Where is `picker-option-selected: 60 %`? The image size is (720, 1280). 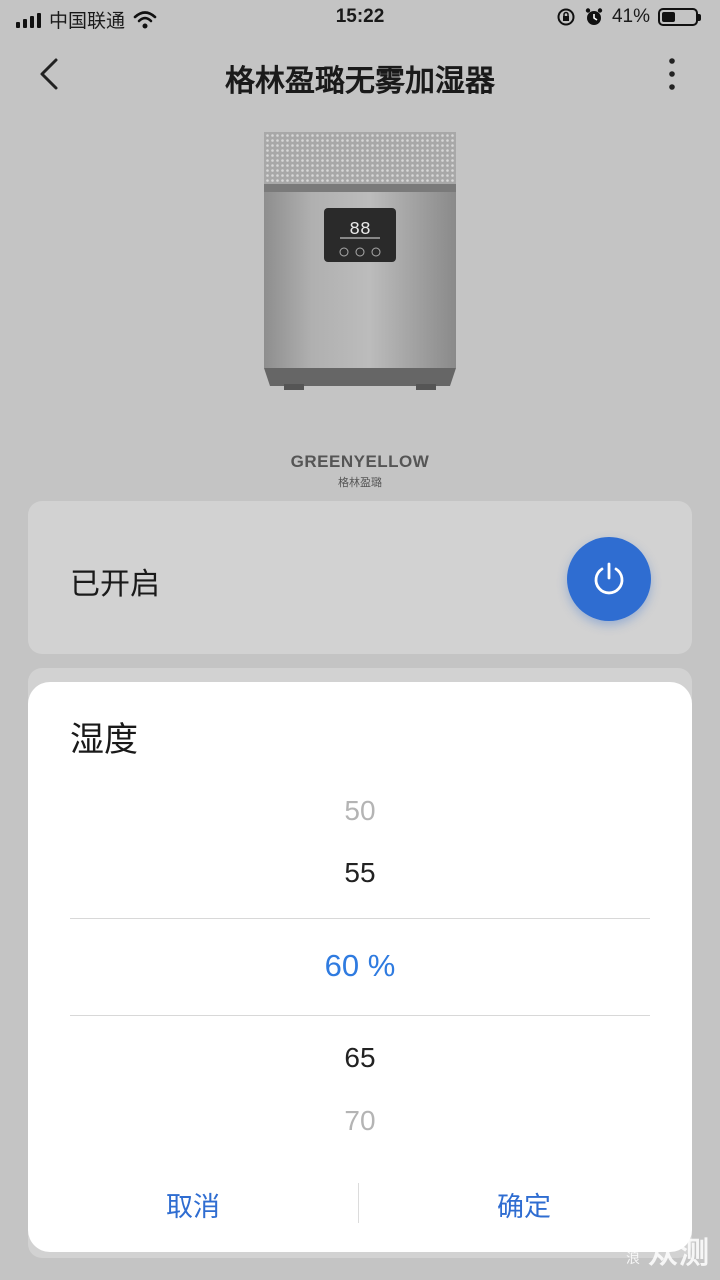
picker-option-selected: 60 % is located at coordinates (360, 966).